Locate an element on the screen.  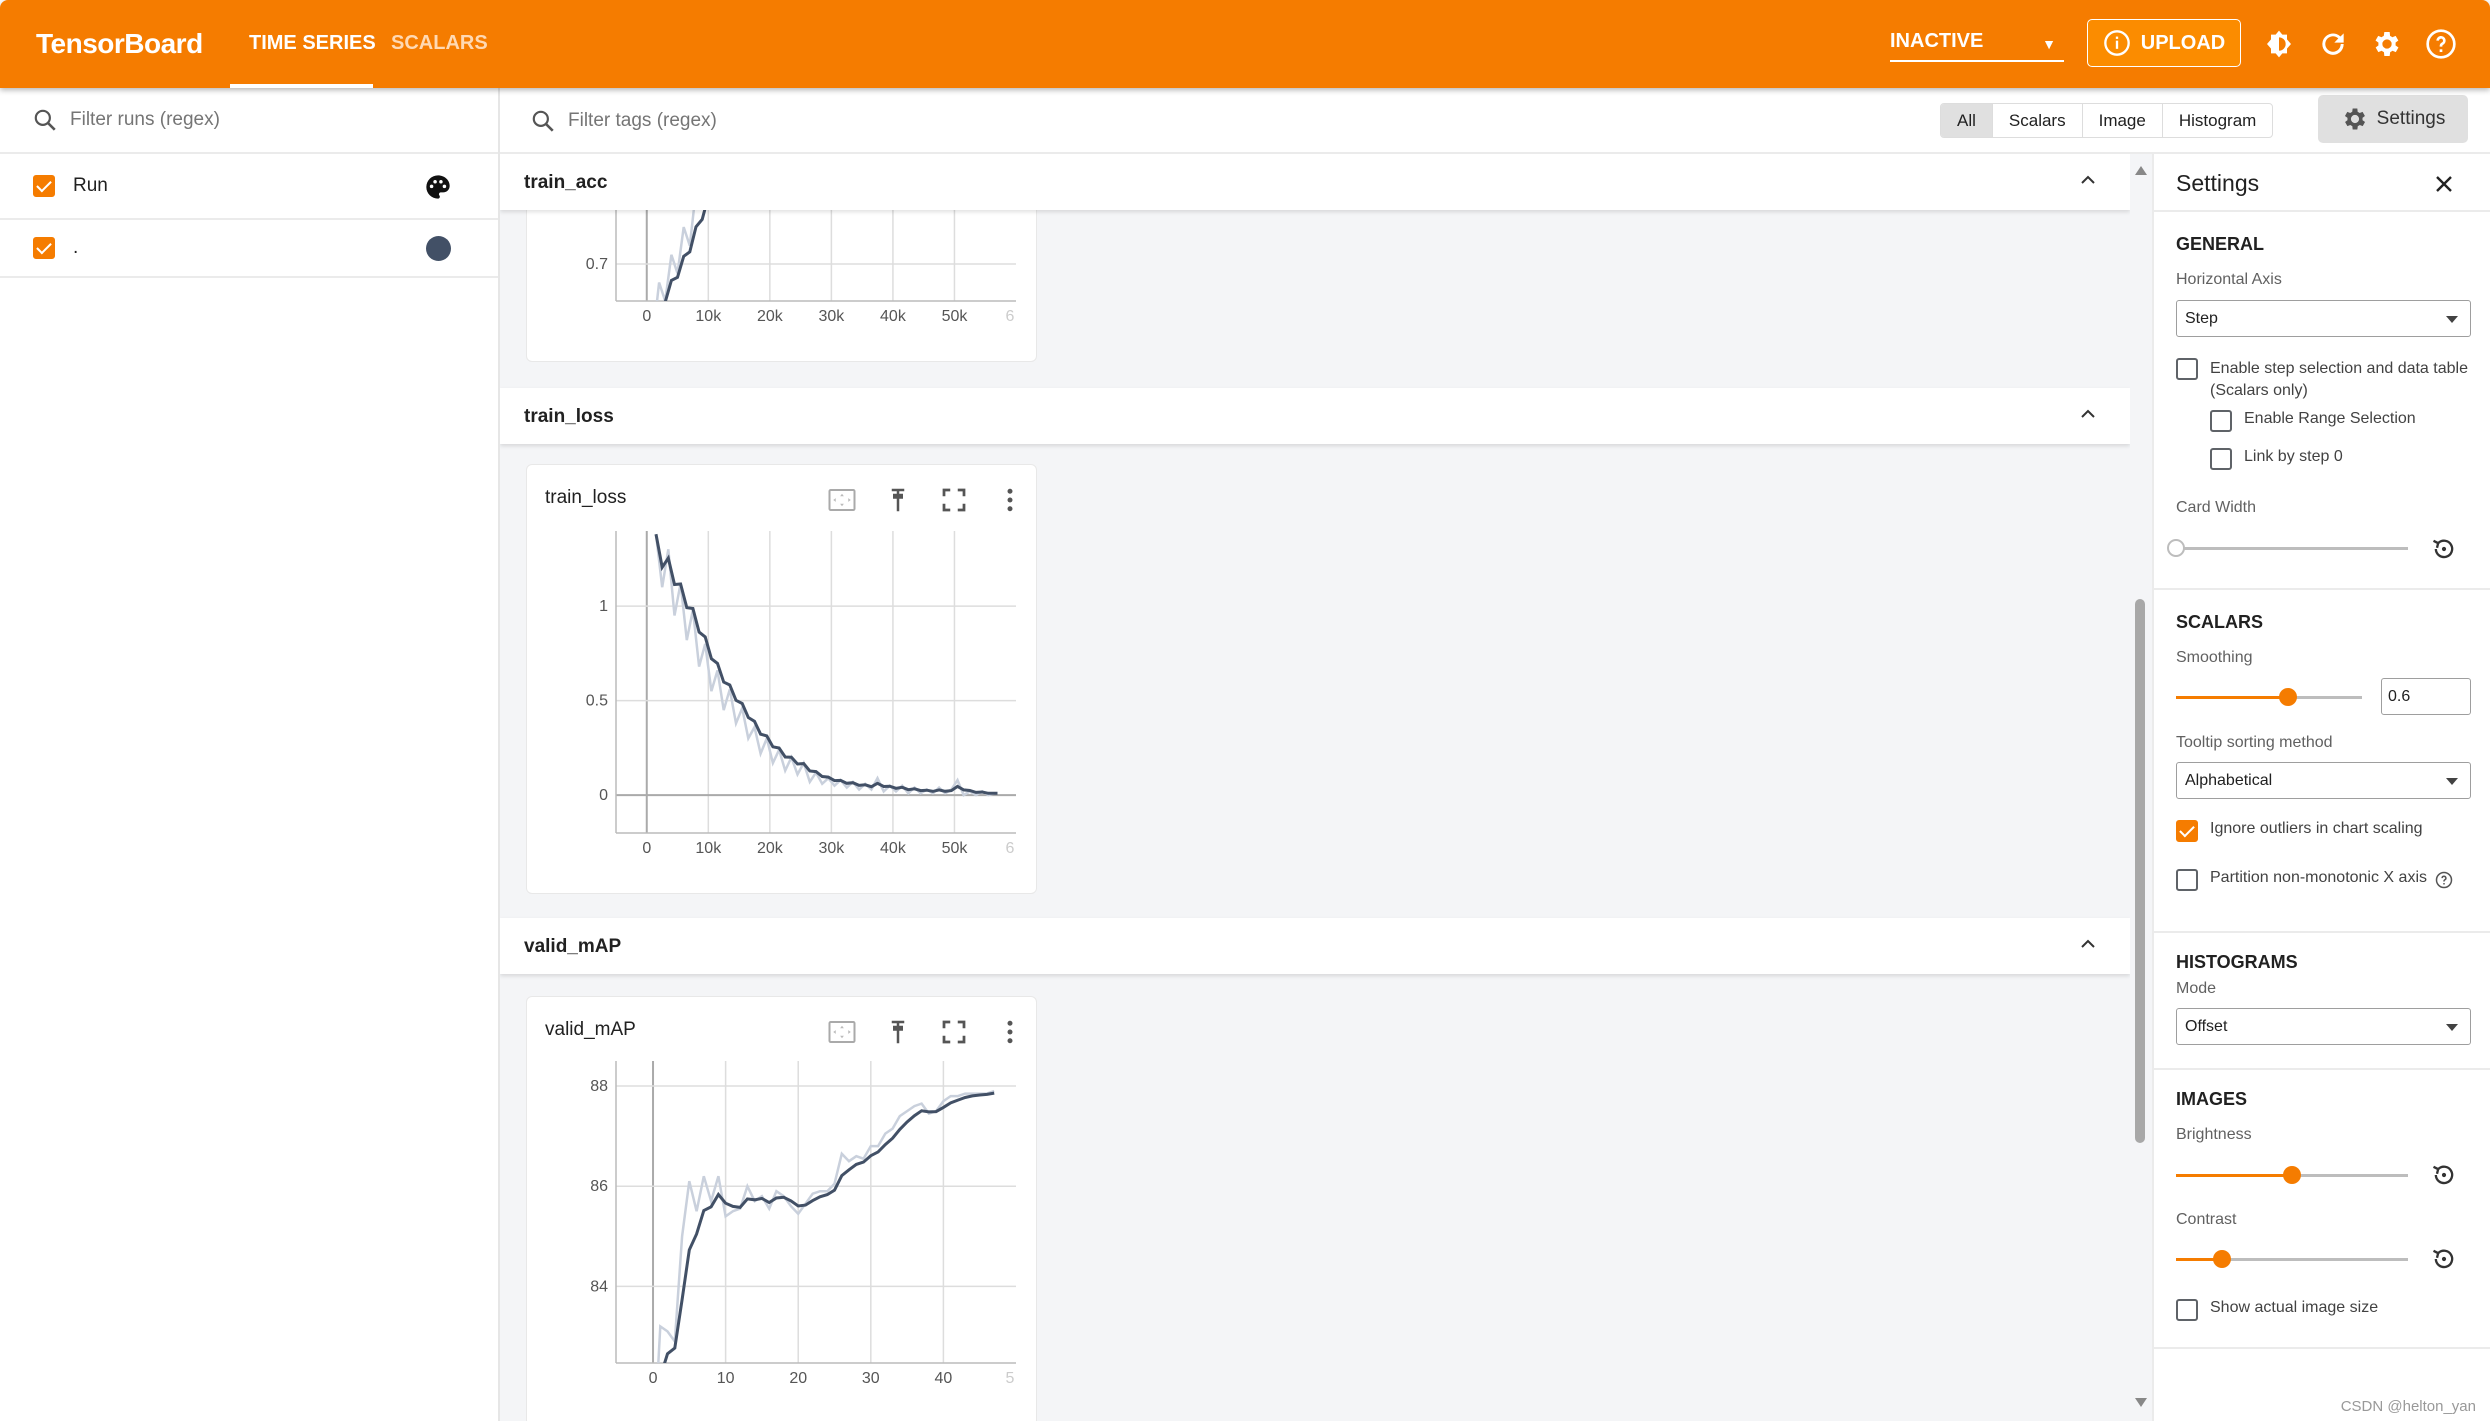
range-selection-checkbox: Enable Range Selection is located at coordinates (2313, 421).